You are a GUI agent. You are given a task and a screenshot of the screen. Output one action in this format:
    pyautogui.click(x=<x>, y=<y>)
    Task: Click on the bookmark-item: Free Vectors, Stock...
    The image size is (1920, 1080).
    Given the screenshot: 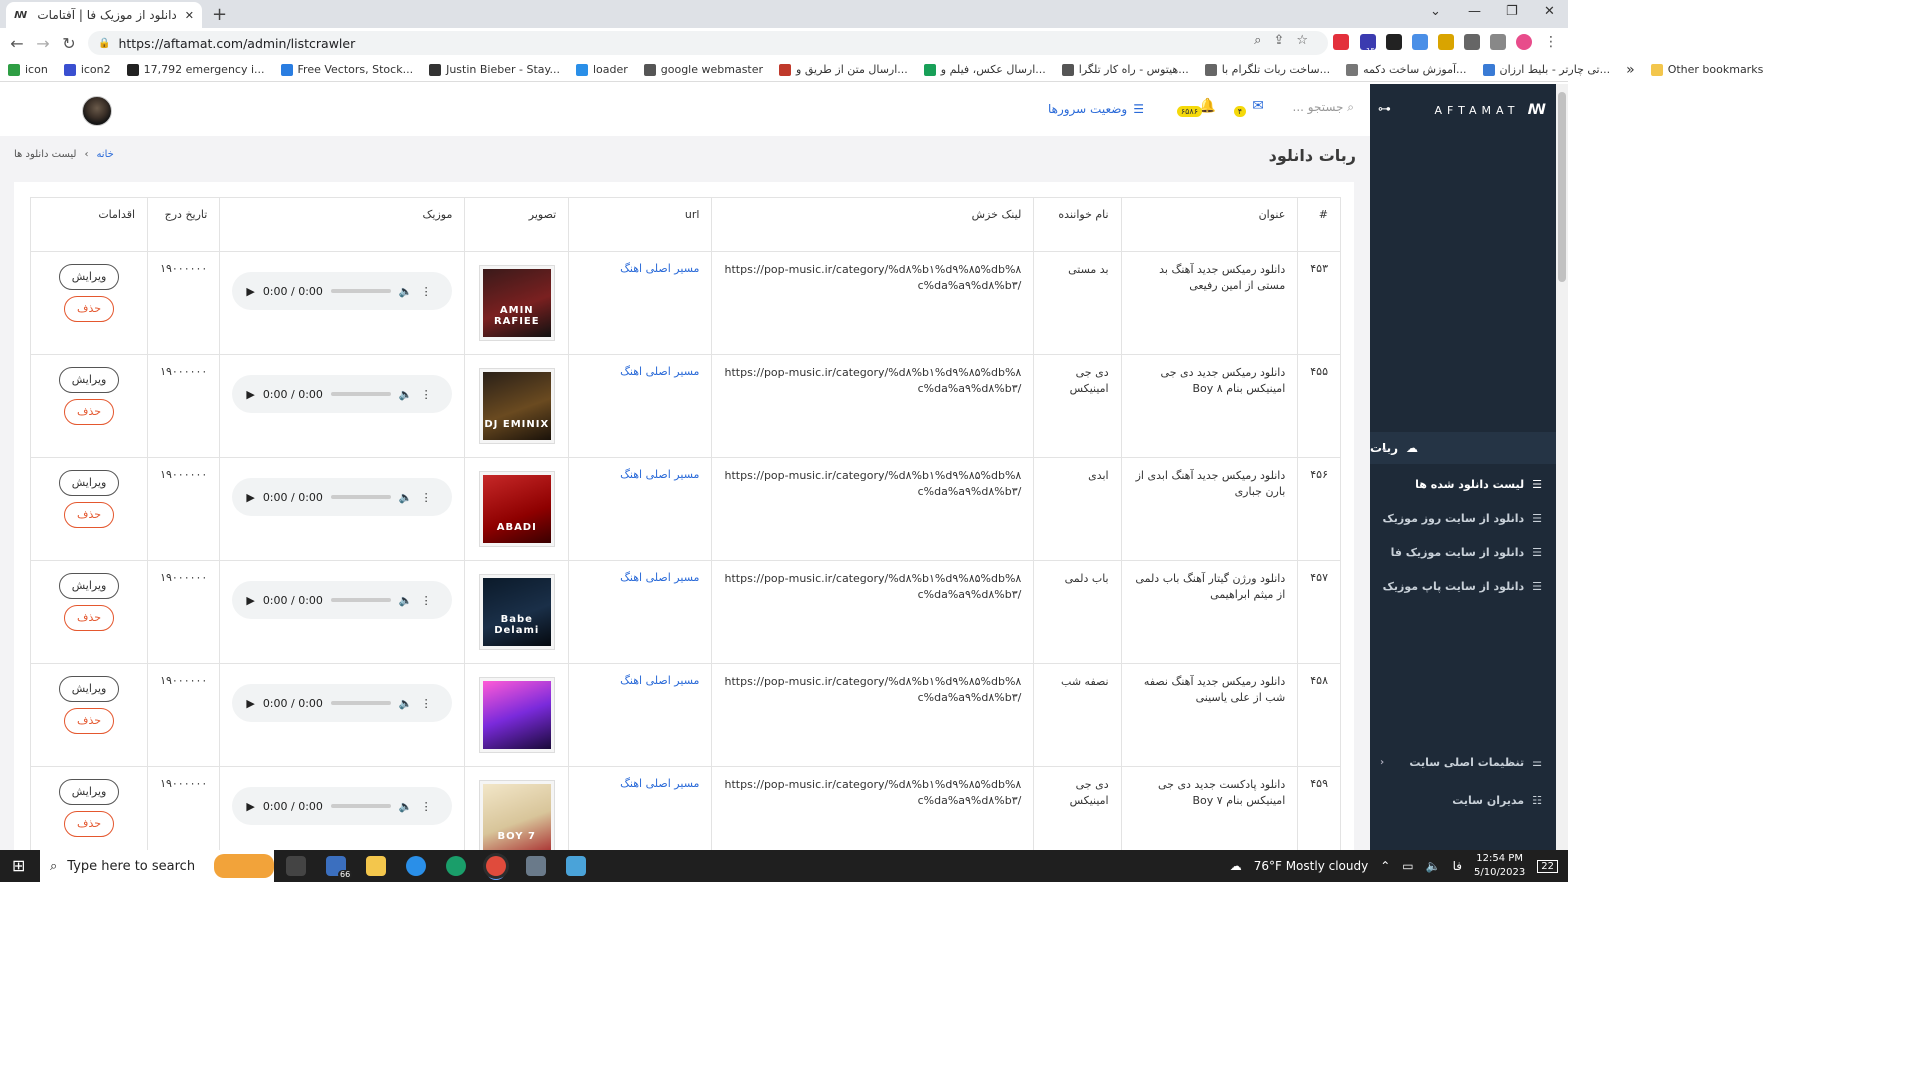 What is the action you would take?
    pyautogui.click(x=347, y=69)
    